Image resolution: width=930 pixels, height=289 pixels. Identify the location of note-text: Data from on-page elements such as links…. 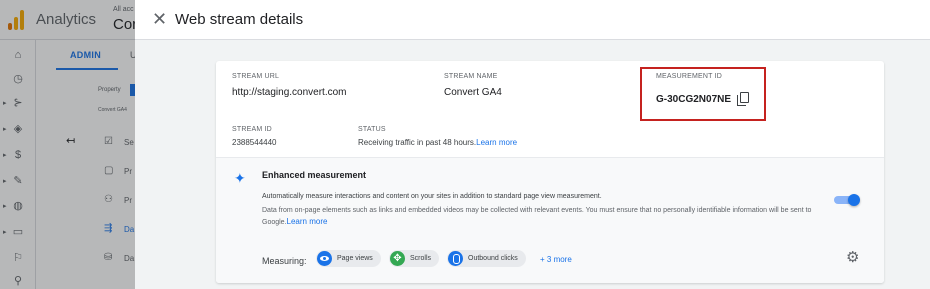
(537, 216).